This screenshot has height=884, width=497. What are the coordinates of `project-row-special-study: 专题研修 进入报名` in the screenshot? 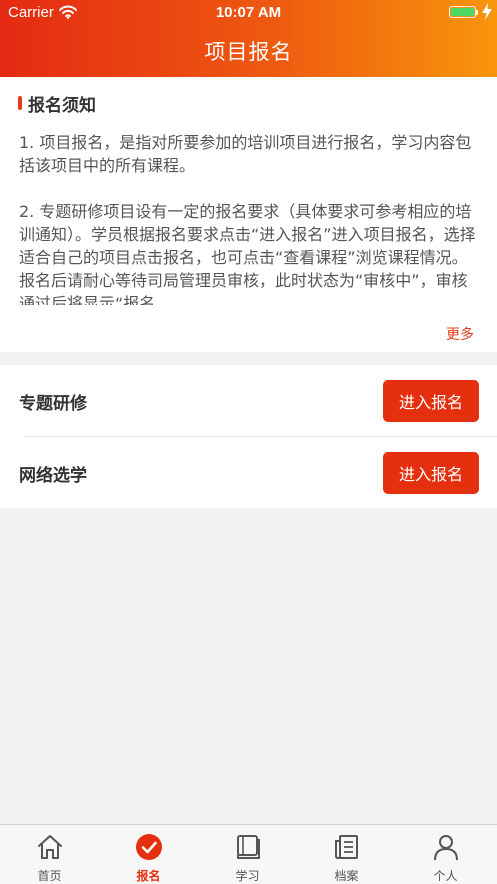 It's located at (248, 401).